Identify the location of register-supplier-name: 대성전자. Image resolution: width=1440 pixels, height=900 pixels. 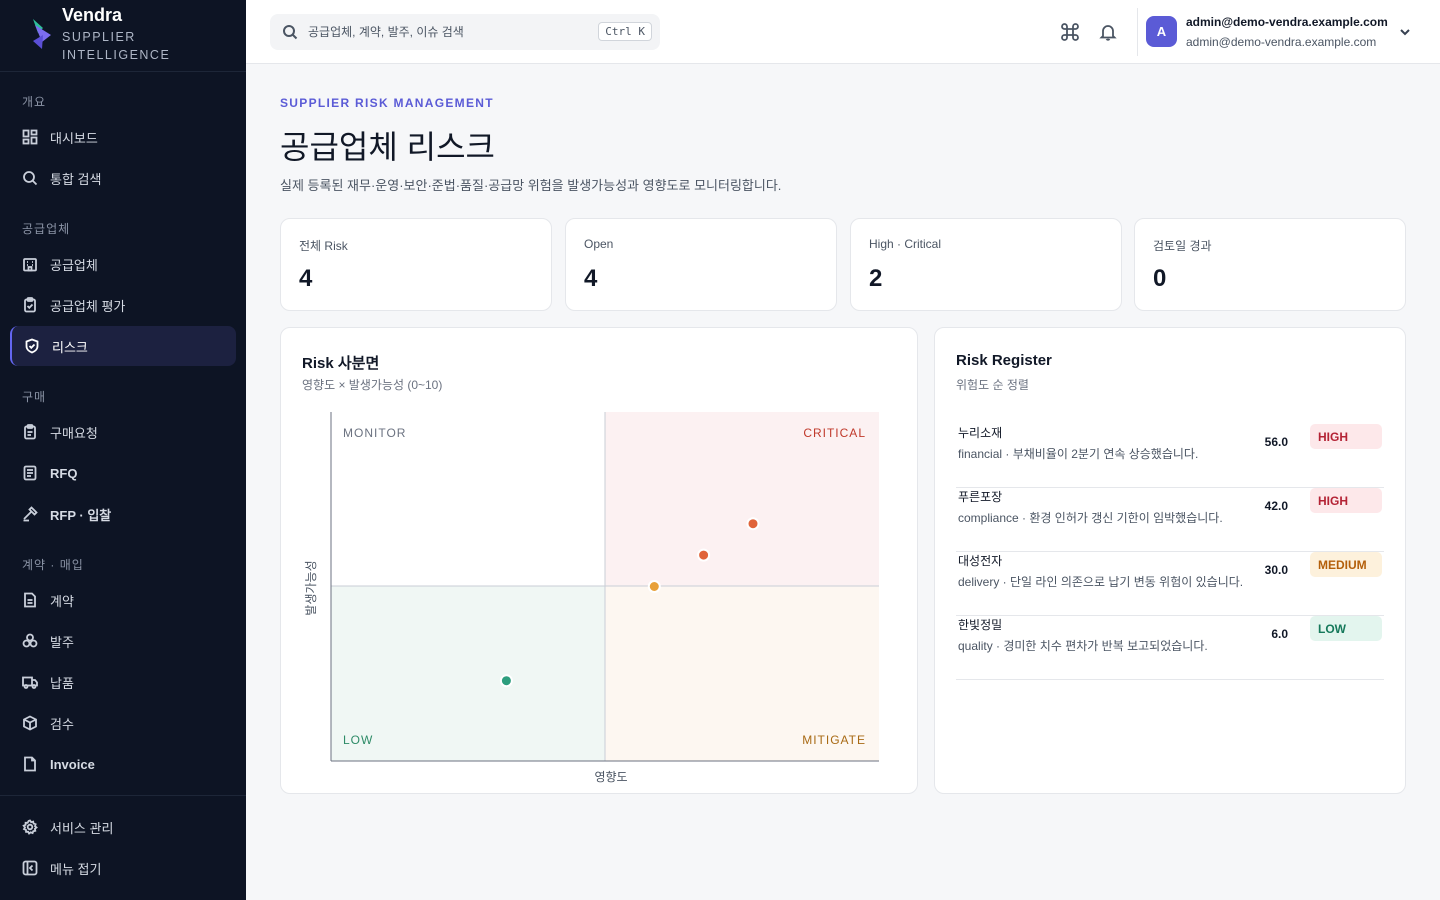
(980, 561).